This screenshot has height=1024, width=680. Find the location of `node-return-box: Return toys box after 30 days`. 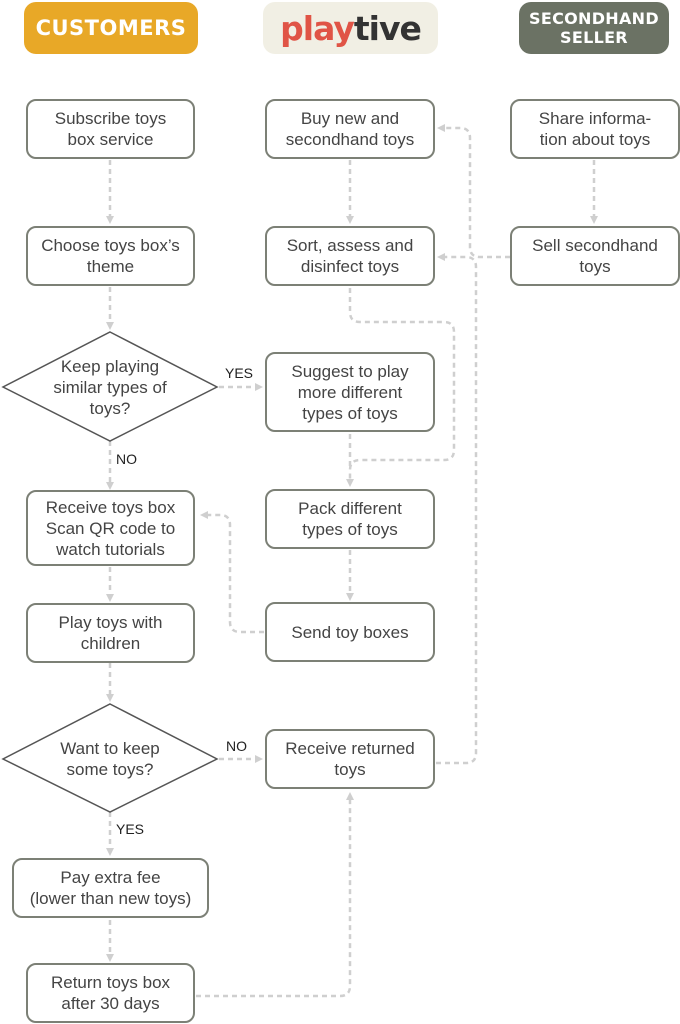

node-return-box: Return toys box after 30 days is located at coordinates (110, 993).